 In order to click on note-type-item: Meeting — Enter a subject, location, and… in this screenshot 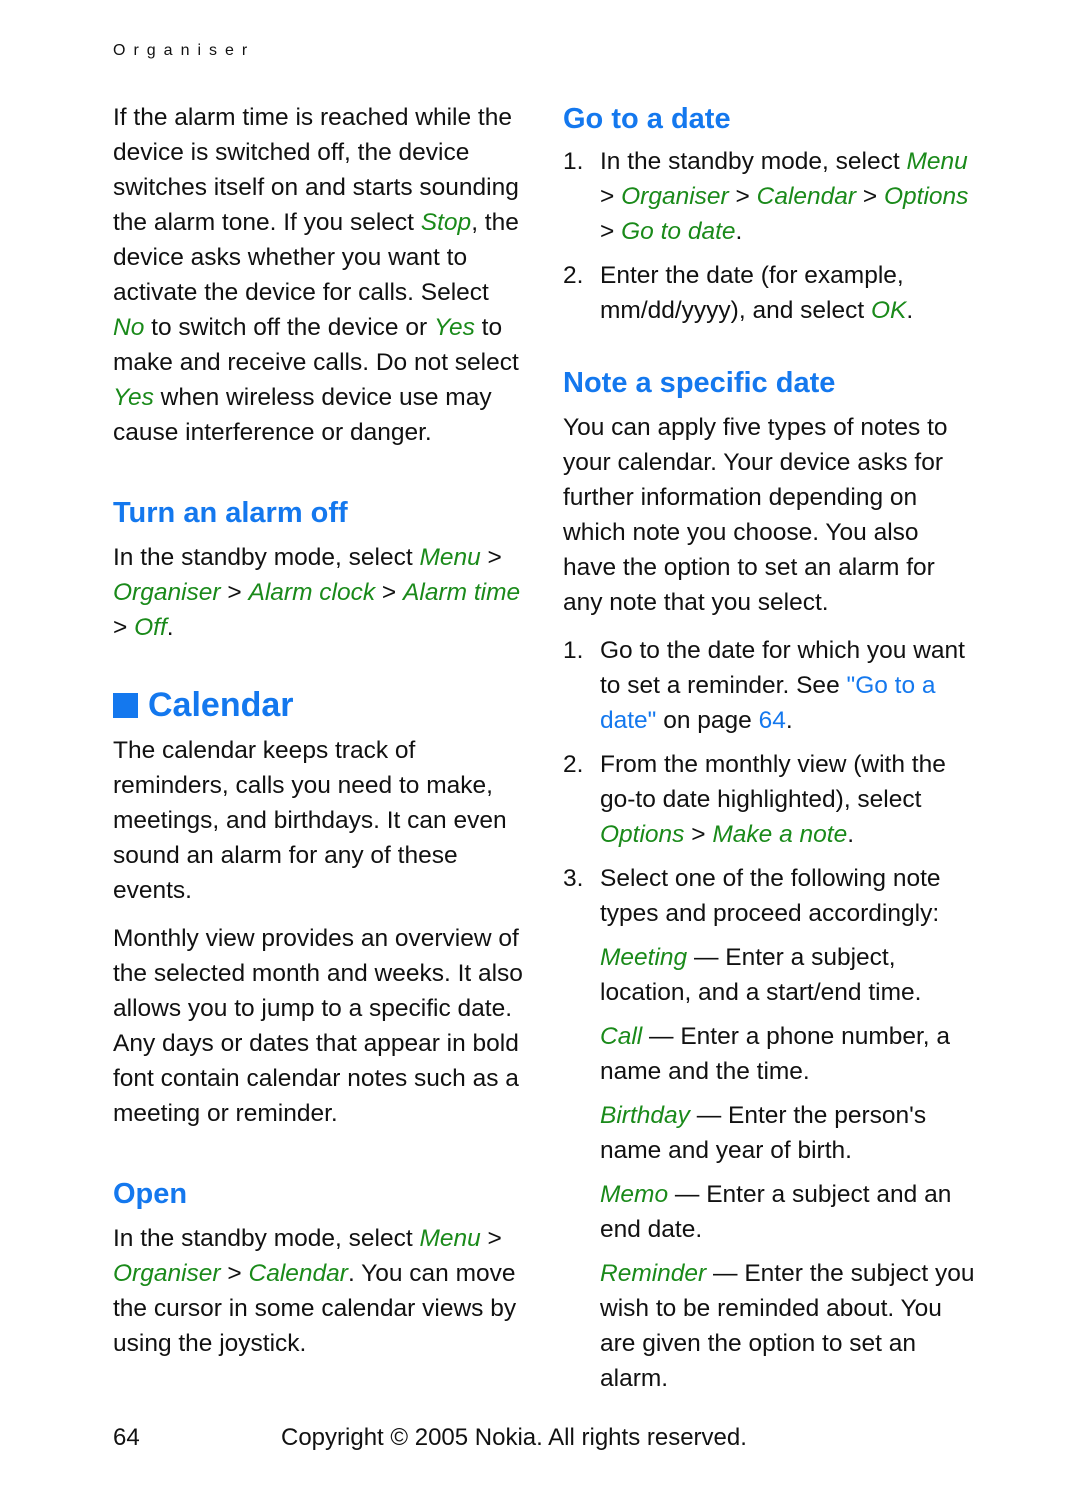, I will do `click(770, 975)`.